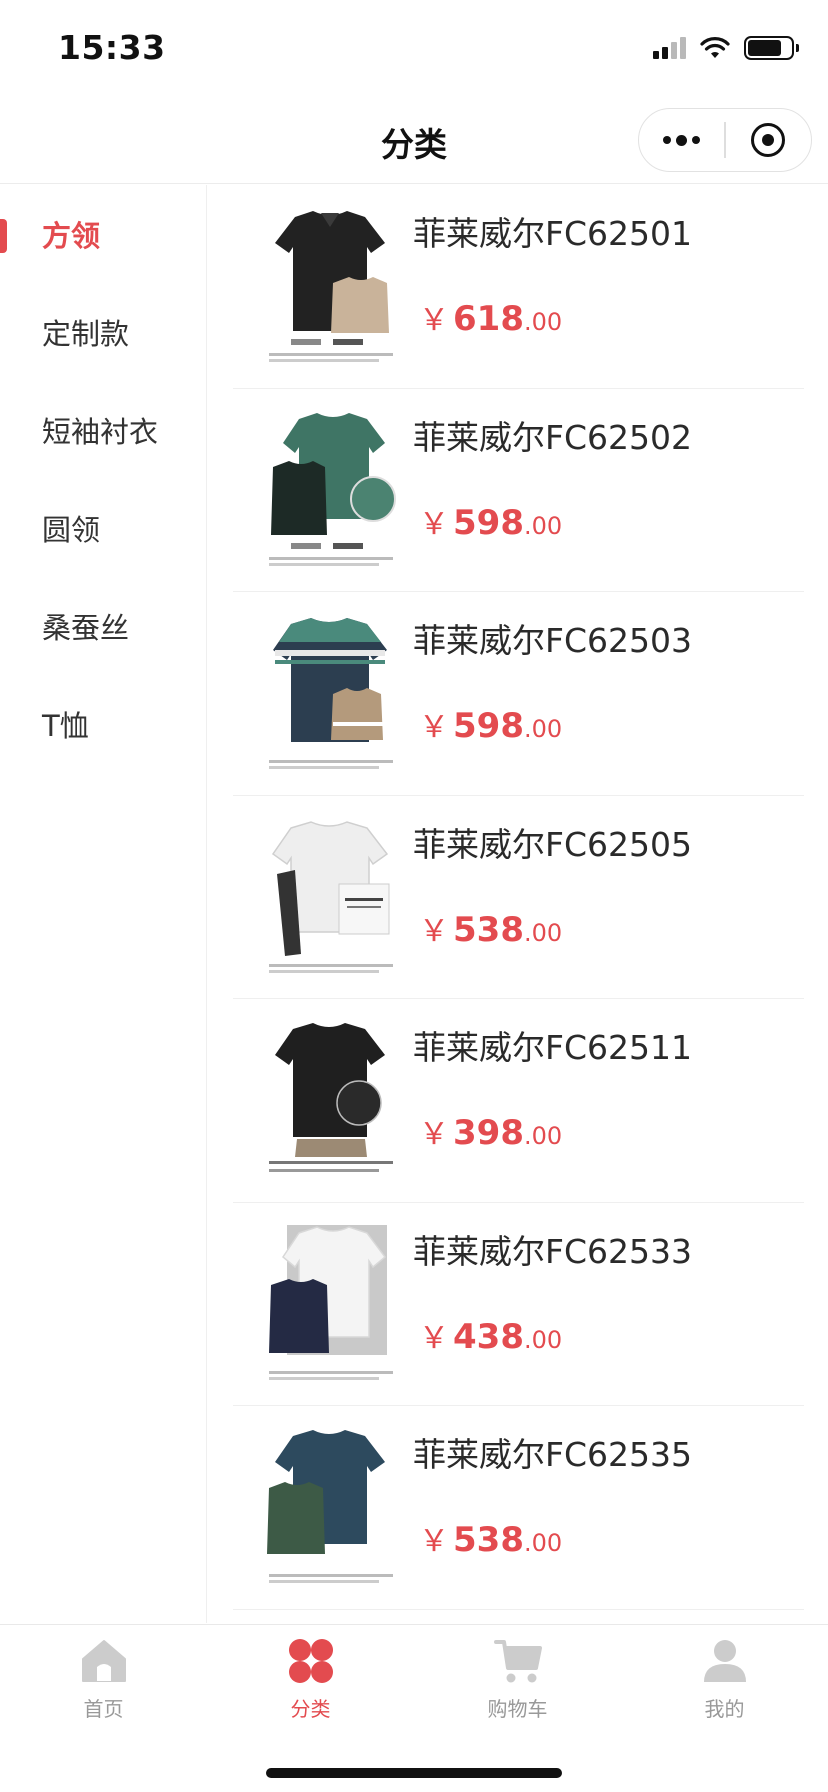 The height and width of the screenshot is (1792, 828). Describe the element at coordinates (518, 1508) in the screenshot. I see `product-card: 菲莱威尔FC62535 ￥ 538 .00` at that location.